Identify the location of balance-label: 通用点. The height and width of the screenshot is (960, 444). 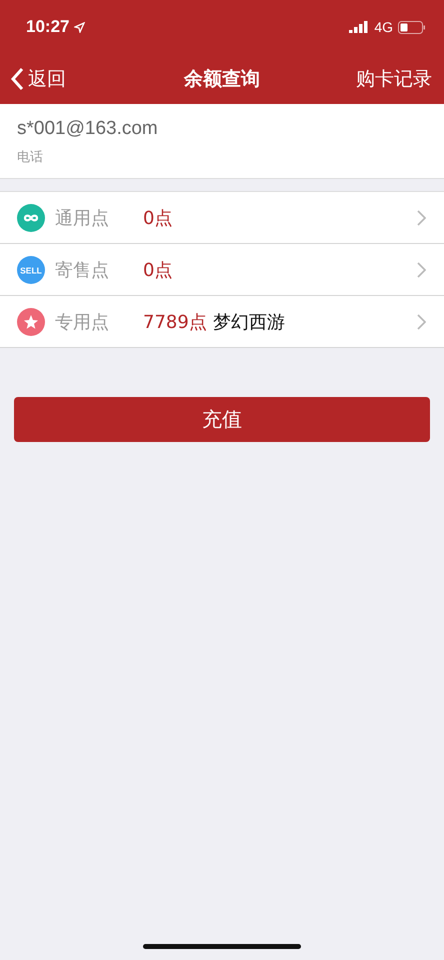
(82, 218).